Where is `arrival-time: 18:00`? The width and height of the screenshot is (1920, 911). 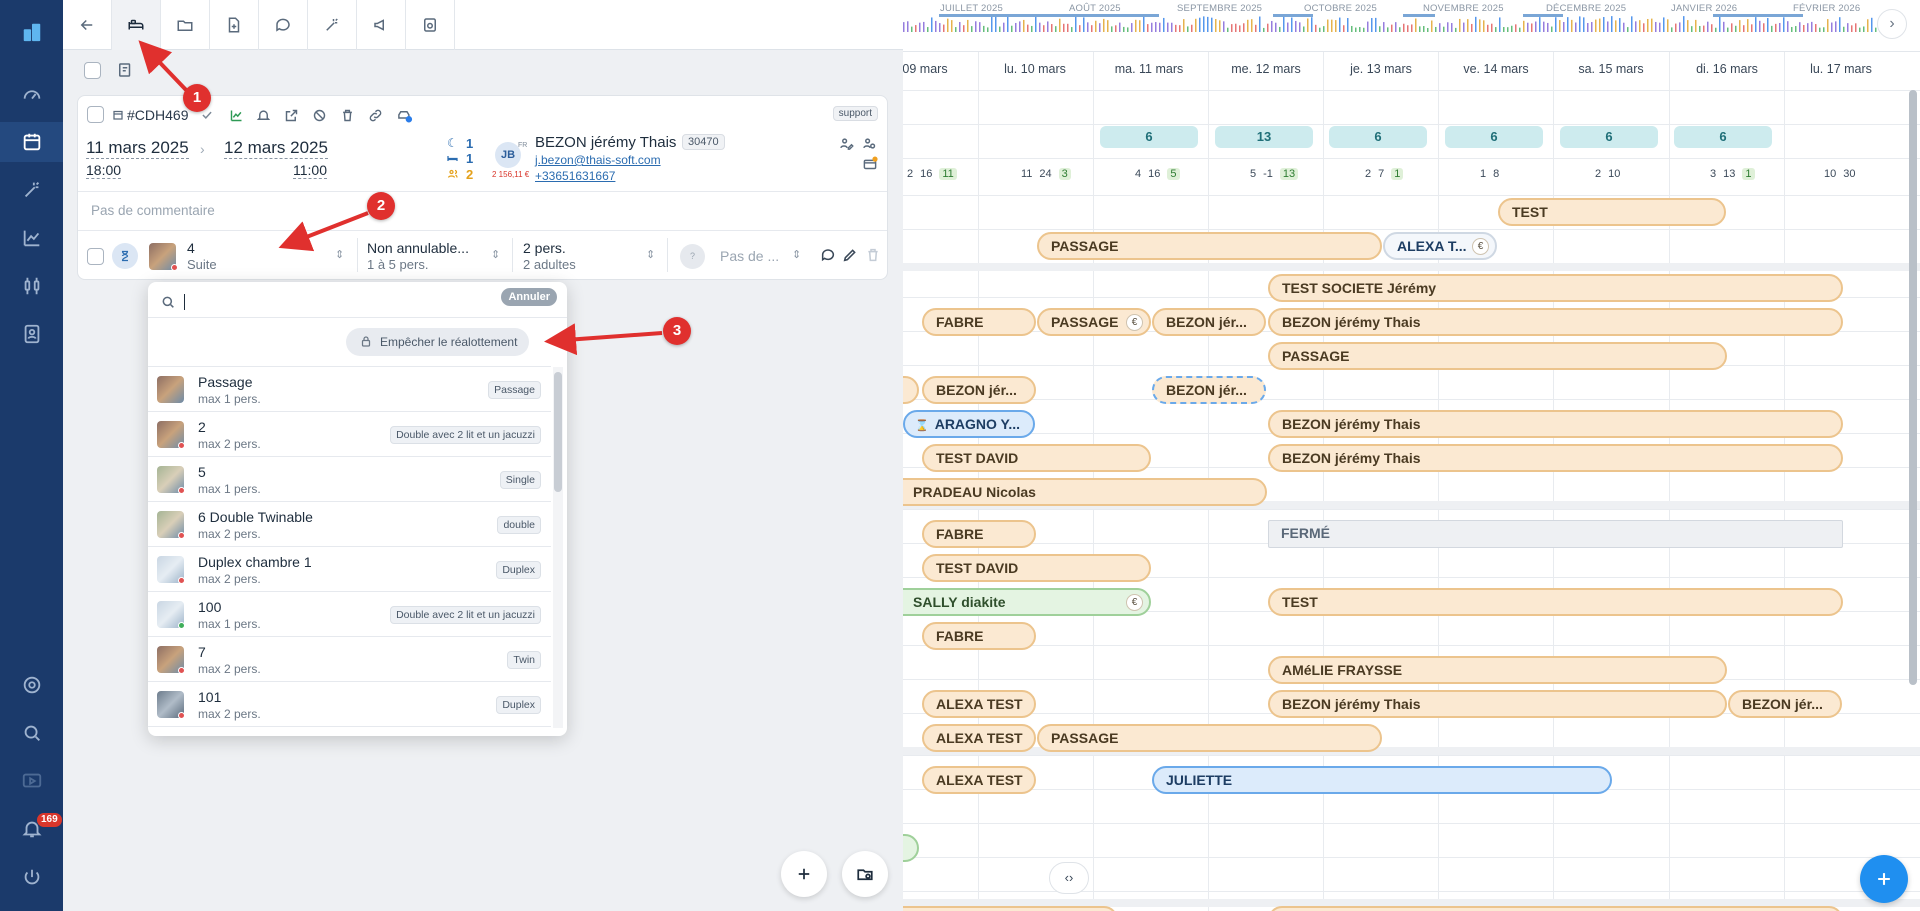 arrival-time: 18:00 is located at coordinates (104, 170).